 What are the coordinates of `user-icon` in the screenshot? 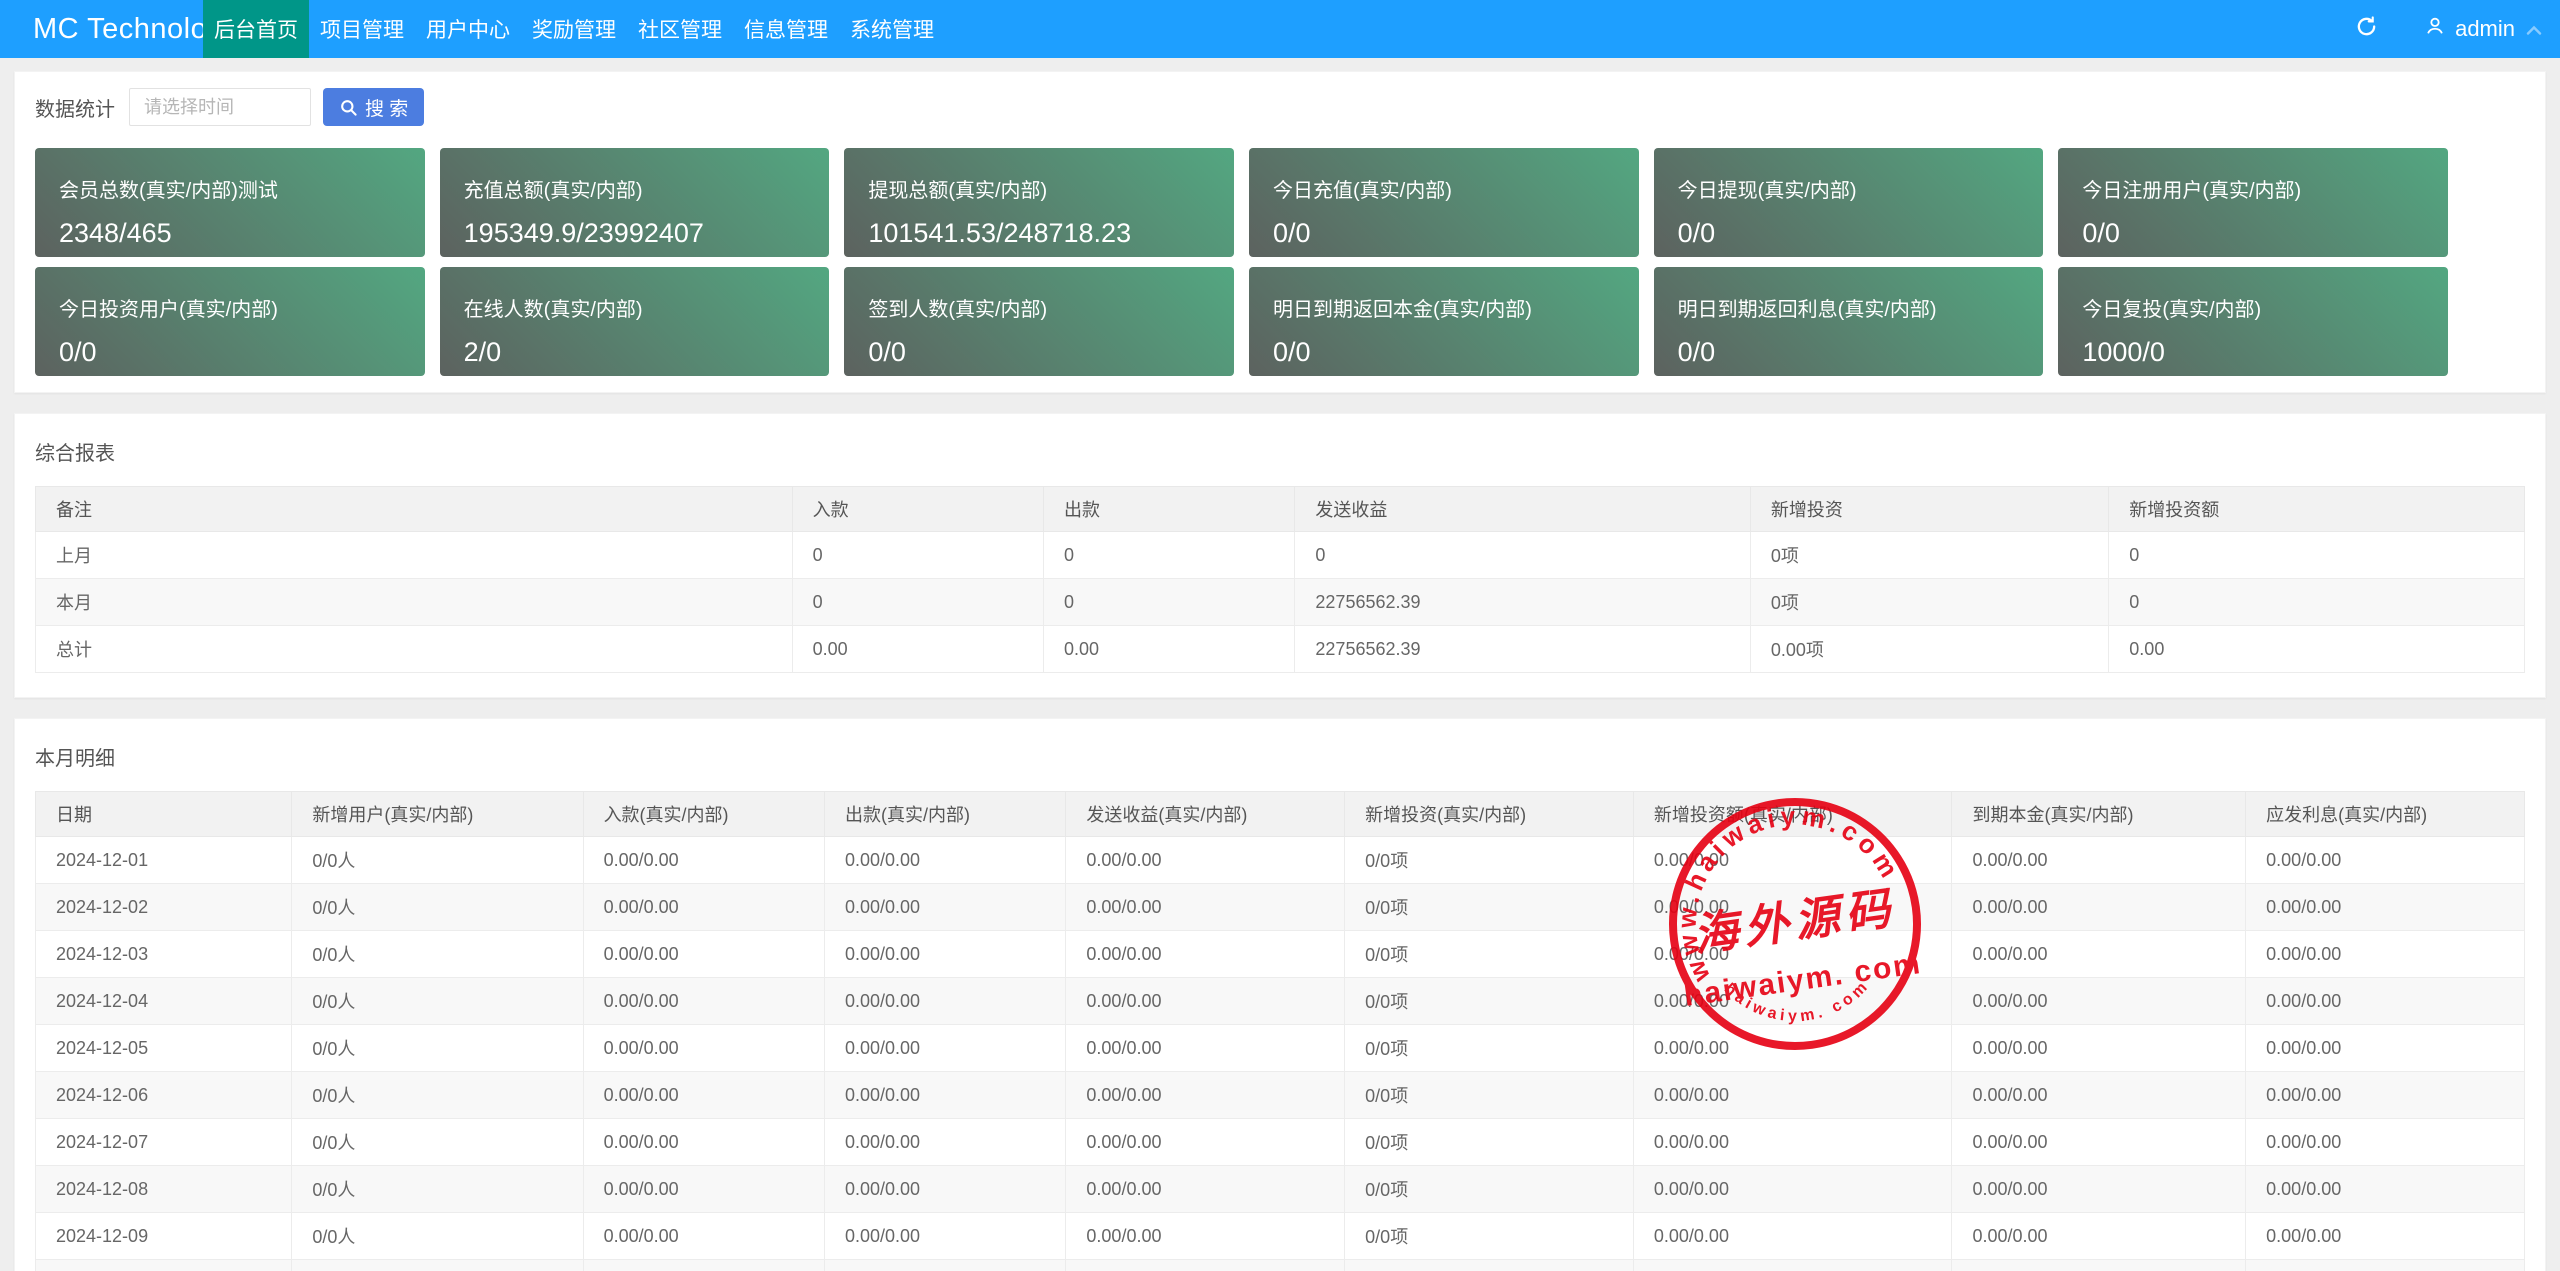 It's located at (2435, 29).